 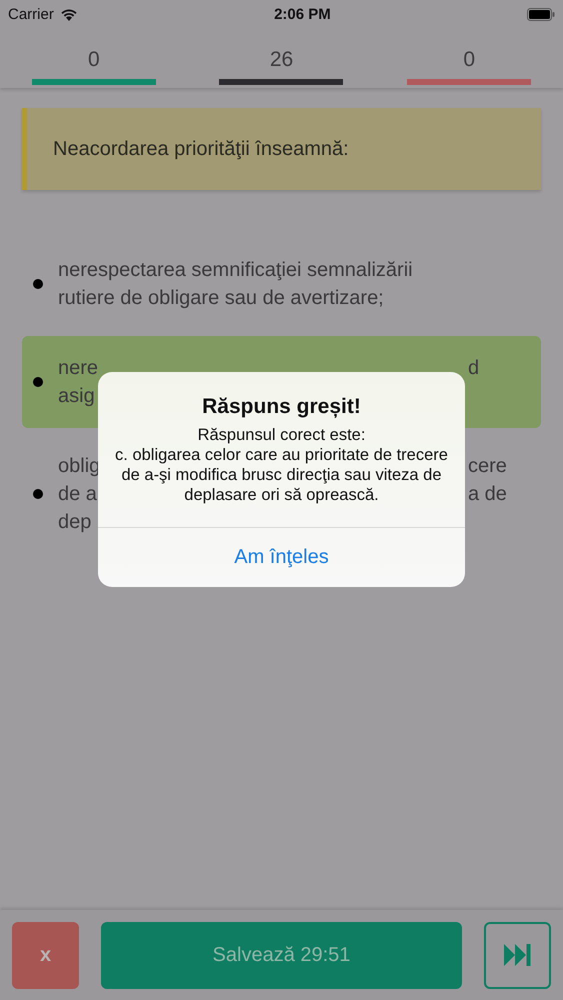 I want to click on alert-message: Răspunsul corect este: c. obligarea celor care au prioritate de trecere de a-şi modifica brusc direcţia sau viteza de deplasare ori să oprească., so click(x=281, y=465).